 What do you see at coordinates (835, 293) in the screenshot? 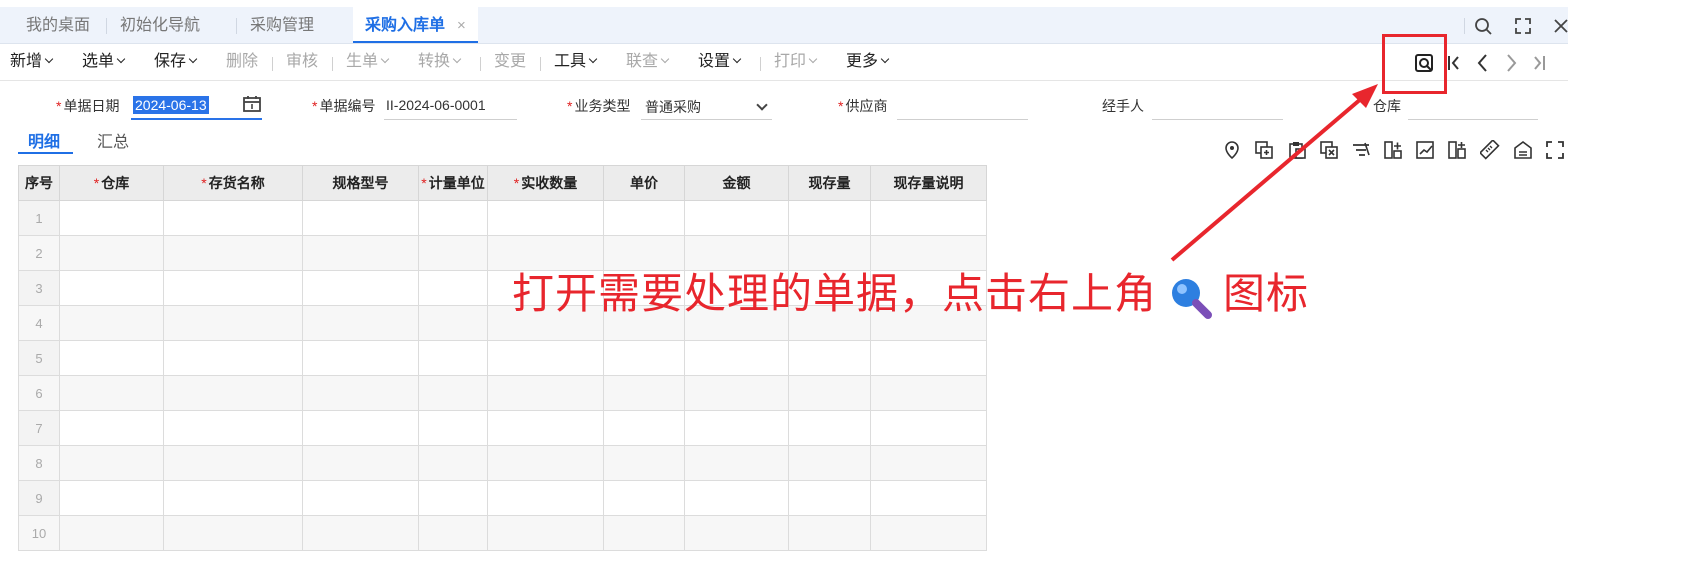
I see `annotation-text-main: 打开需要处理的单据，点击右上角` at bounding box center [835, 293].